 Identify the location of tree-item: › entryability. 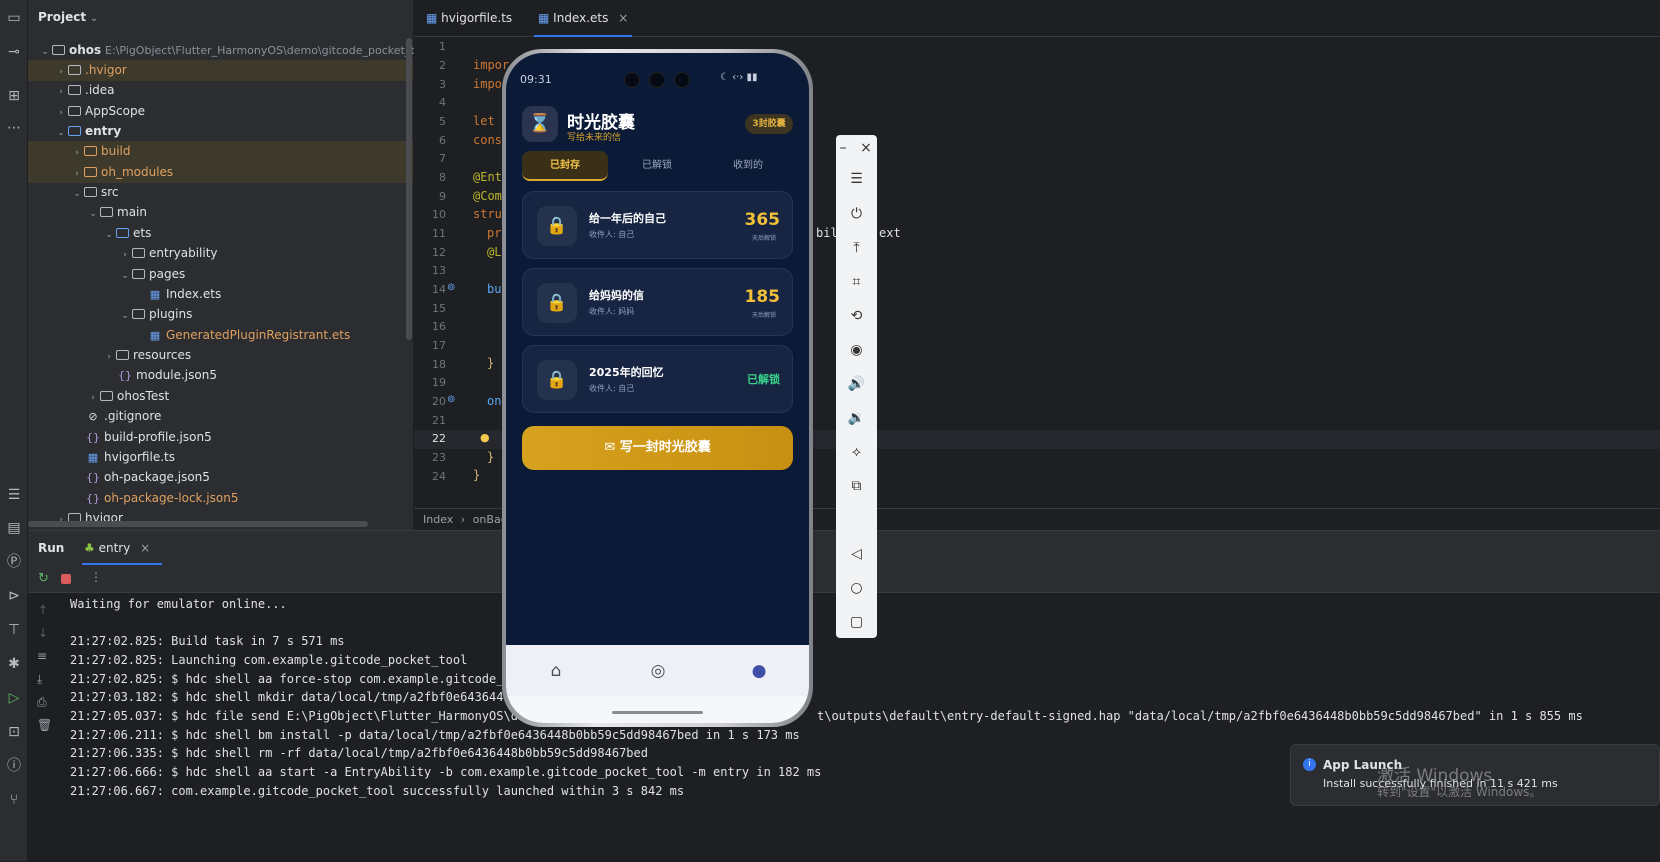
(220, 253).